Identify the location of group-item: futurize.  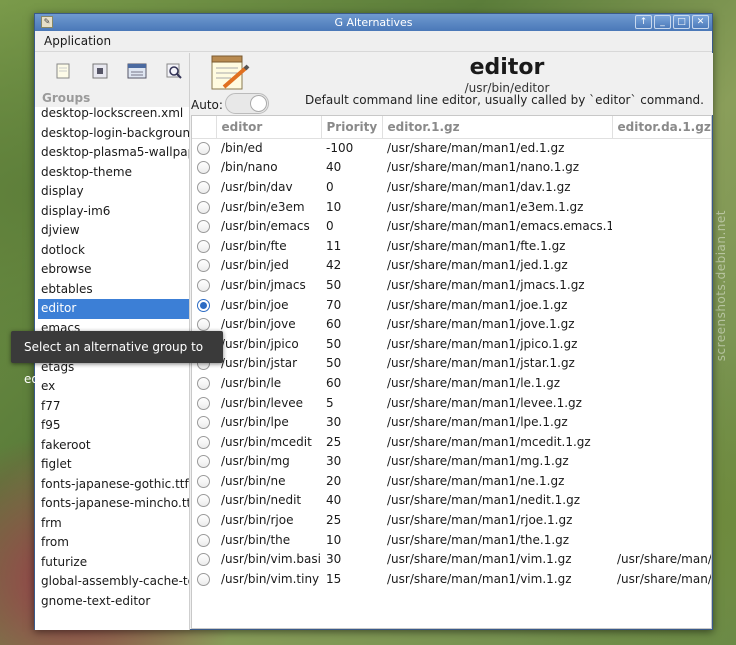
(112, 563).